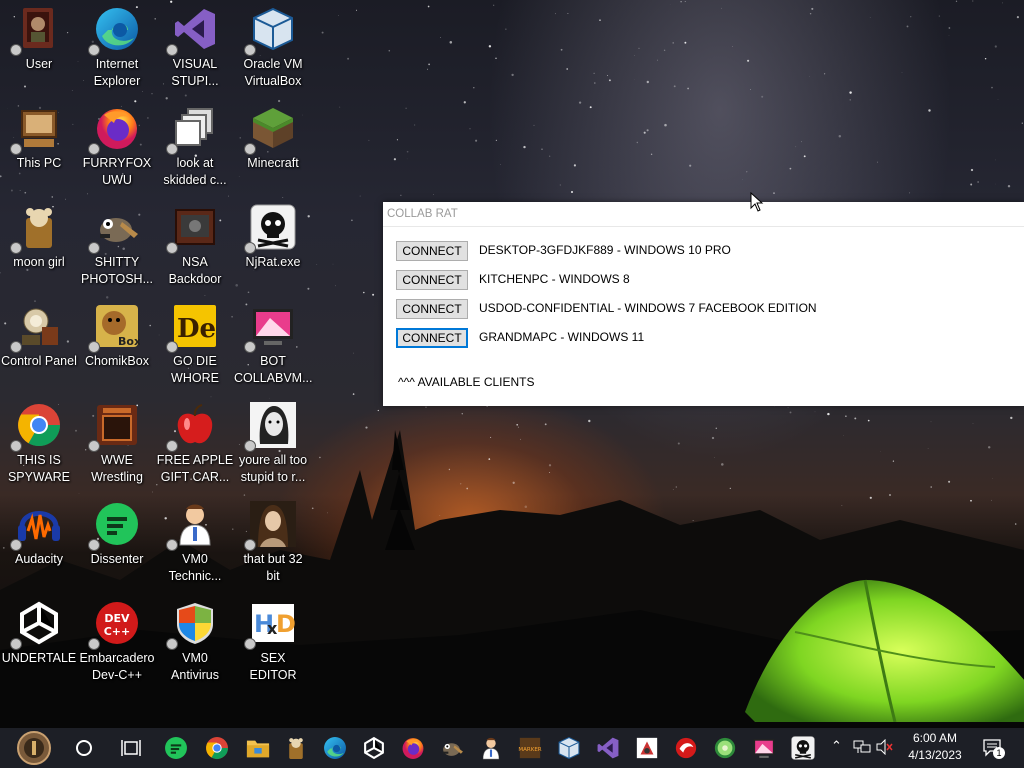 The image size is (1024, 768). What do you see at coordinates (117, 639) in the screenshot?
I see `desktop-icon: DEV C++ Embarcadero Dev-C++` at bounding box center [117, 639].